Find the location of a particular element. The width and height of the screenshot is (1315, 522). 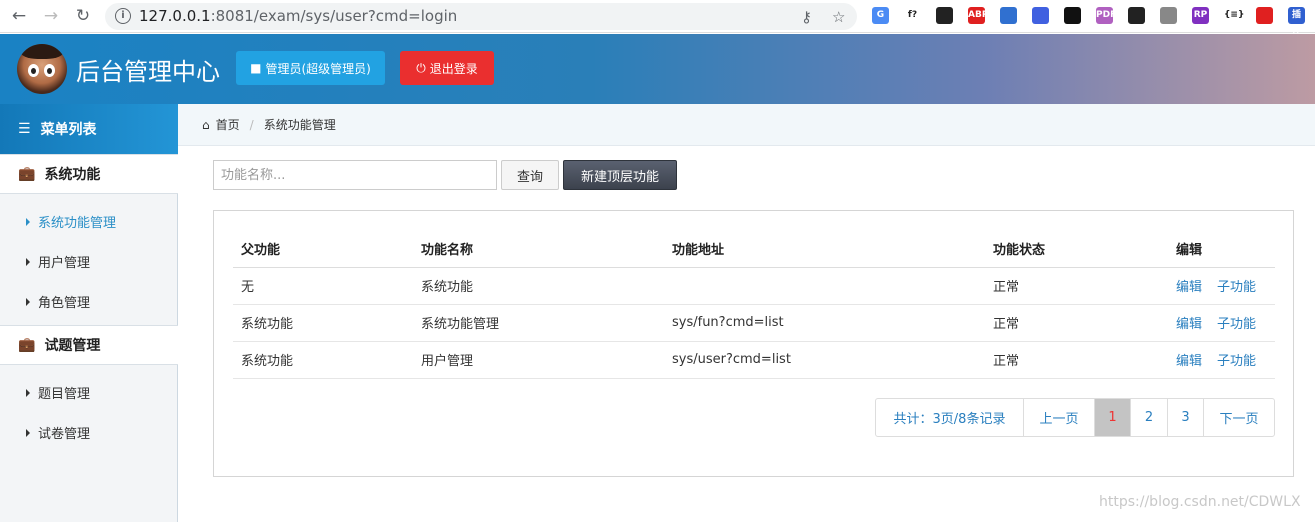

cell-url: sys/user?cmd=list is located at coordinates (824, 360).